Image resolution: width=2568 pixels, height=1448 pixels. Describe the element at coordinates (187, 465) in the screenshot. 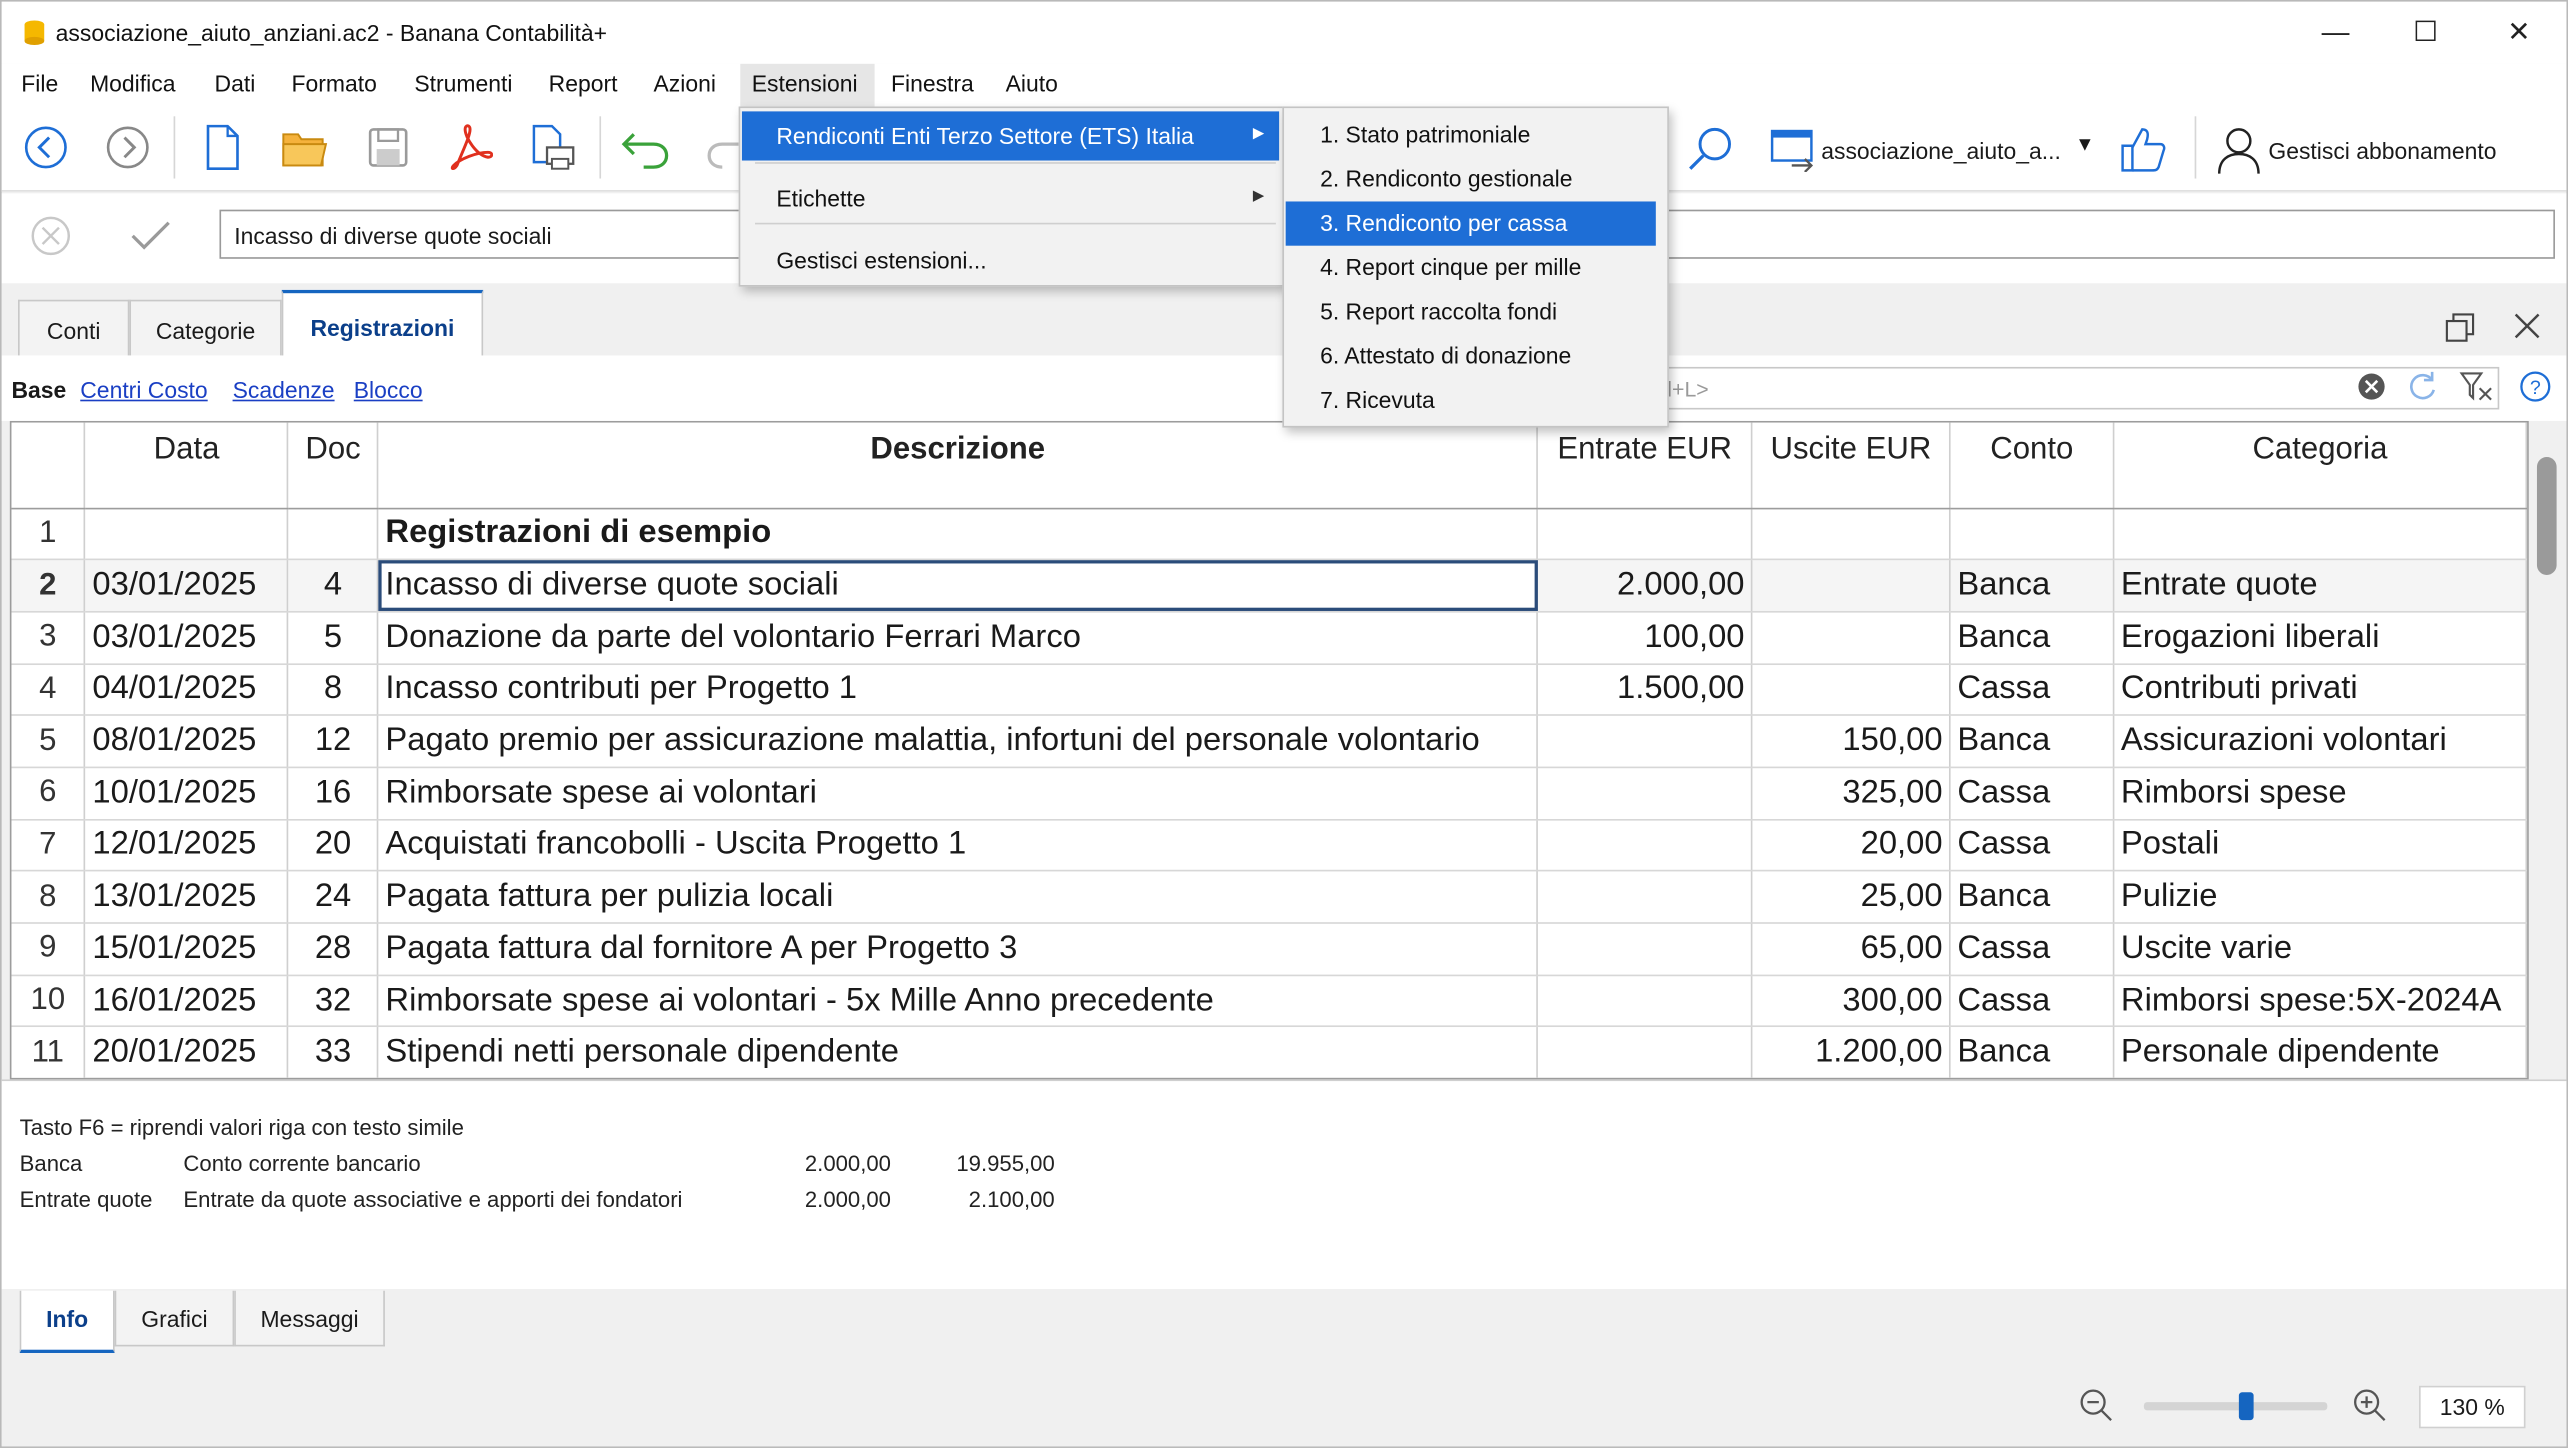

I see `header-data: Data` at that location.